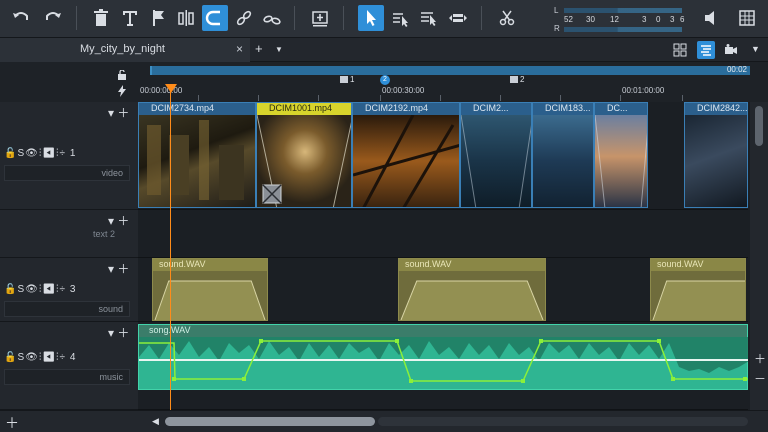 This screenshot has width=768, height=432. I want to click on track-select-icon, so click(429, 18).